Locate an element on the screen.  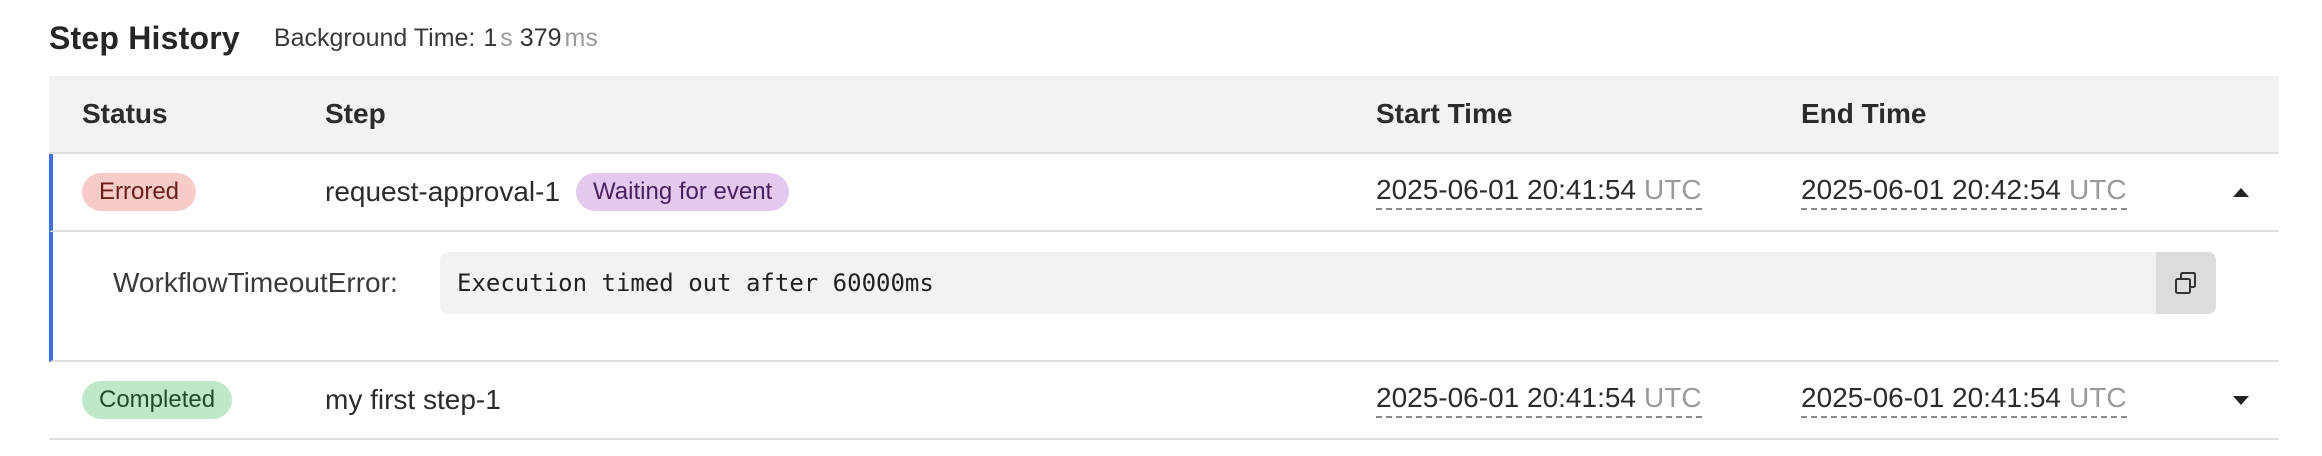
page-title: Step History is located at coordinates (144, 37).